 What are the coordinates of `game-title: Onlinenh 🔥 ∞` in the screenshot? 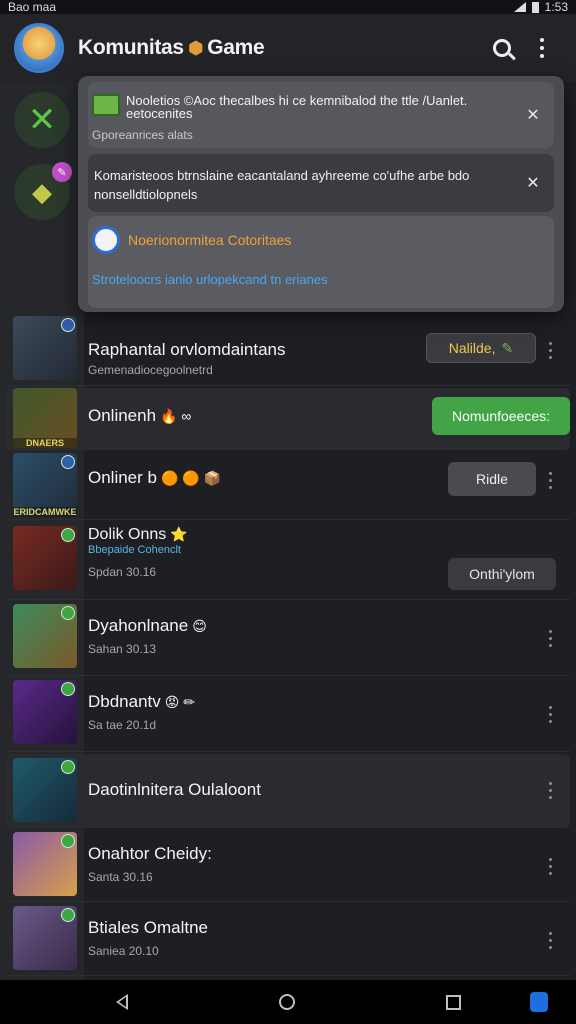 It's located at (140, 415).